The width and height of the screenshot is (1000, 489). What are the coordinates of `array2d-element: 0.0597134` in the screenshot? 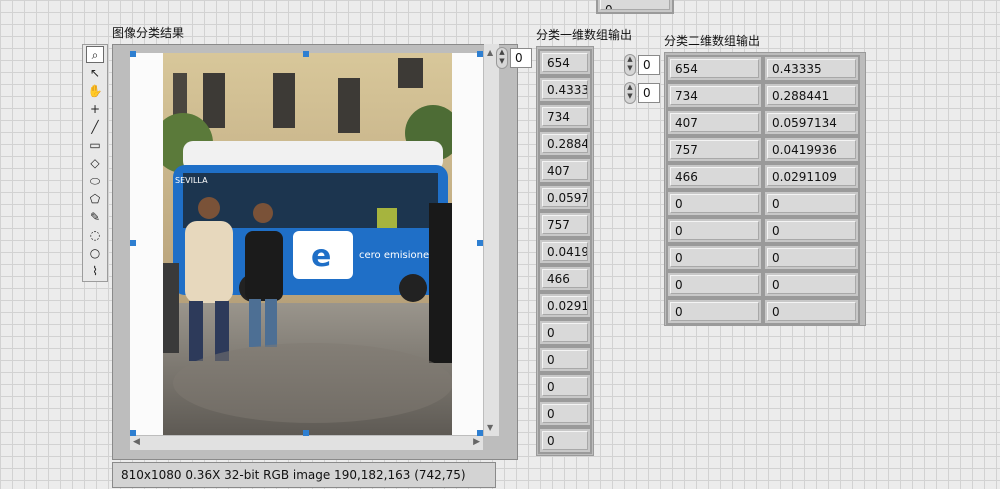 It's located at (811, 122).